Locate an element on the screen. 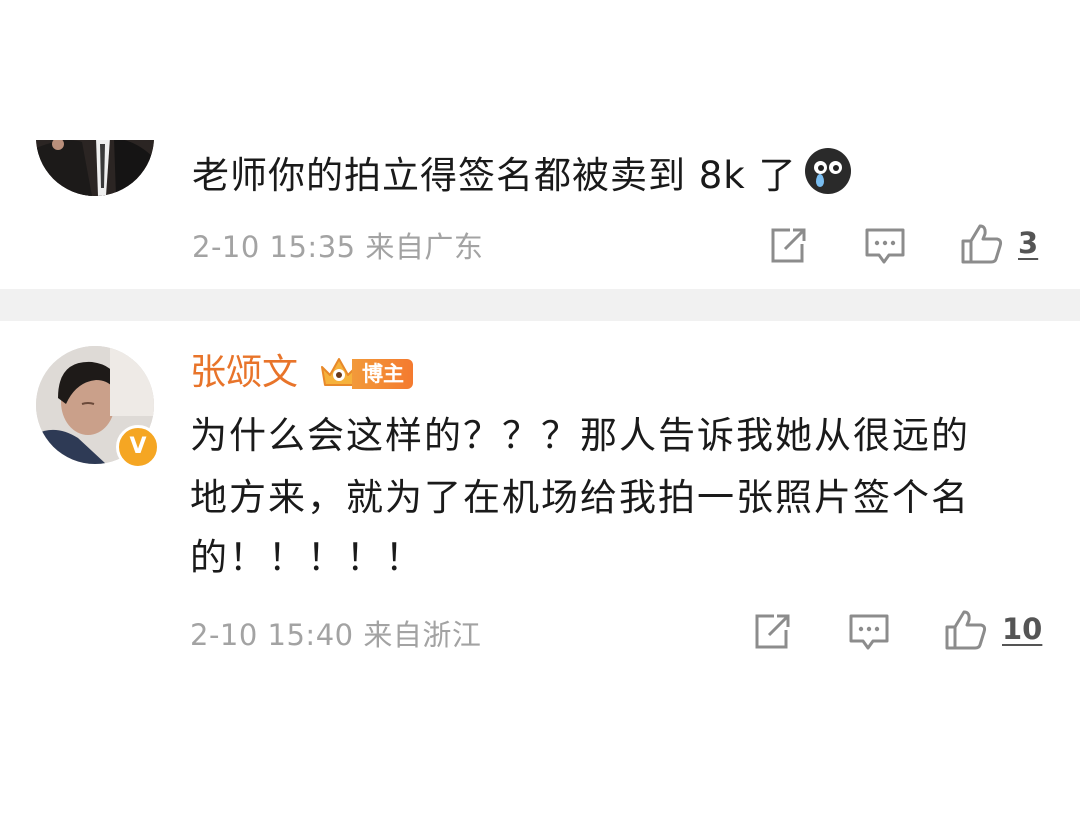  comment-line: 为什么会这样的？？？那人告诉我她从很远的 is located at coordinates (580, 435).